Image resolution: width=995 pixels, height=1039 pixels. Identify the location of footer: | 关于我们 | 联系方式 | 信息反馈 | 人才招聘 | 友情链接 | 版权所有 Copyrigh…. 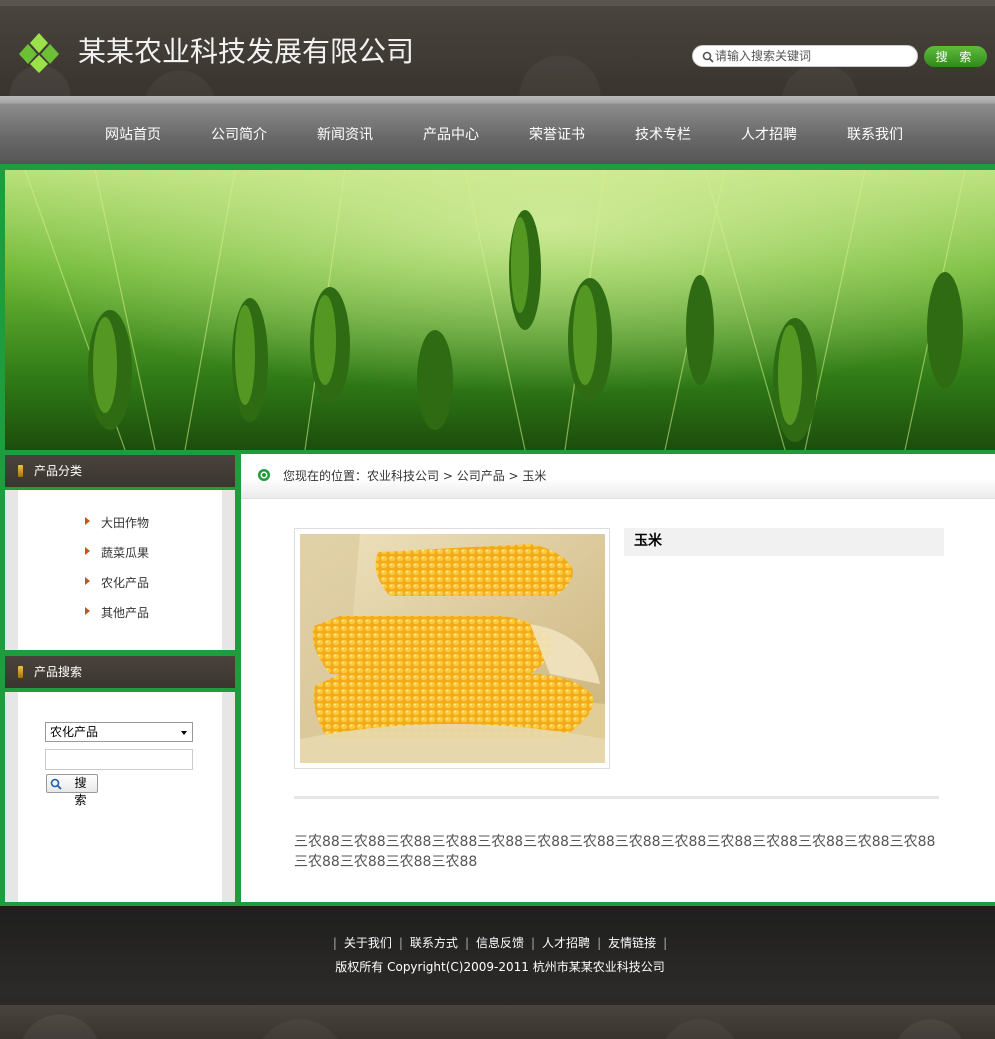
(497, 950).